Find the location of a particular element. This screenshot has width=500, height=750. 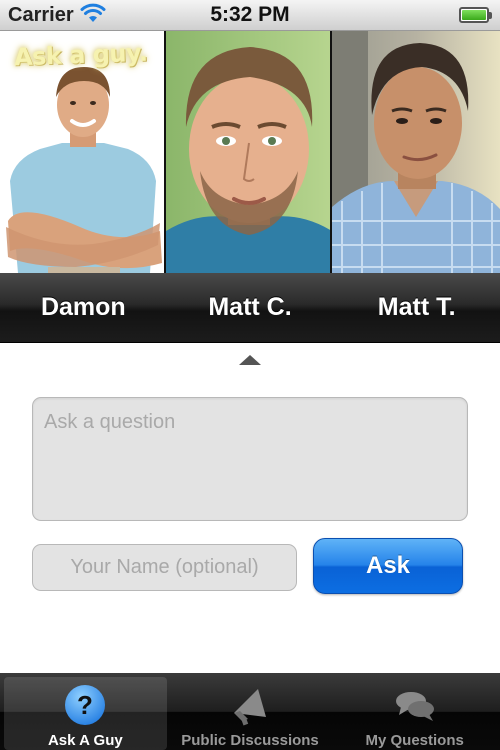

battery-tip is located at coordinates (490, 15).